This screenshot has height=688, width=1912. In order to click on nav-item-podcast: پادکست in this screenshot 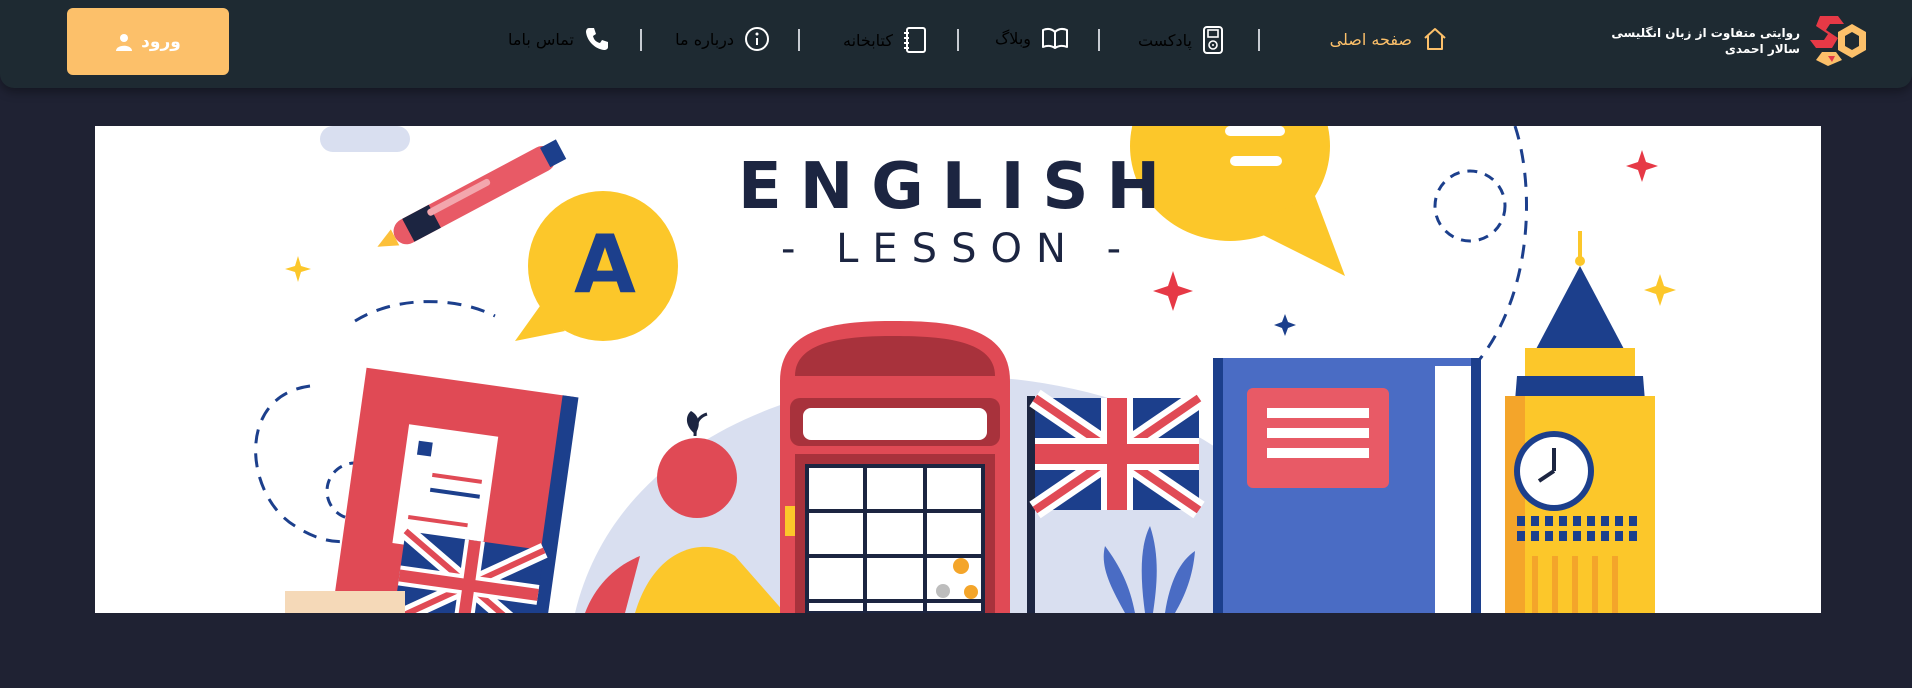, I will do `click(1181, 40)`.